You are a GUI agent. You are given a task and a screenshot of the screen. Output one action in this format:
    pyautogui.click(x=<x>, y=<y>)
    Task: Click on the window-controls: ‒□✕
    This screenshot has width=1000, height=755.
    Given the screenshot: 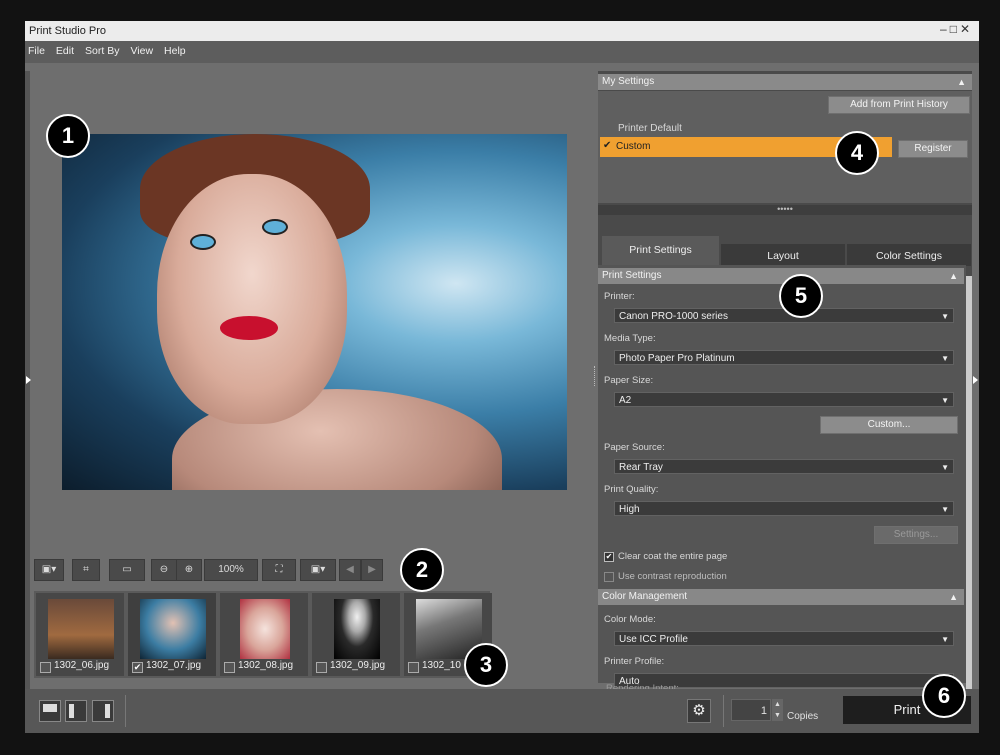 What is the action you would take?
    pyautogui.click(x=956, y=29)
    